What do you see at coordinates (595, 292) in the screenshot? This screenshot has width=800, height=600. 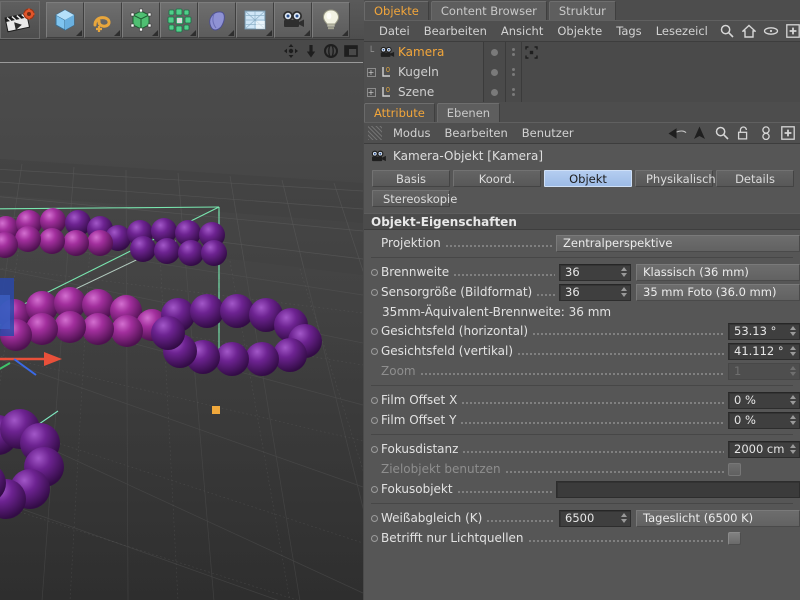 I see `sensorgroesse-input: 36` at bounding box center [595, 292].